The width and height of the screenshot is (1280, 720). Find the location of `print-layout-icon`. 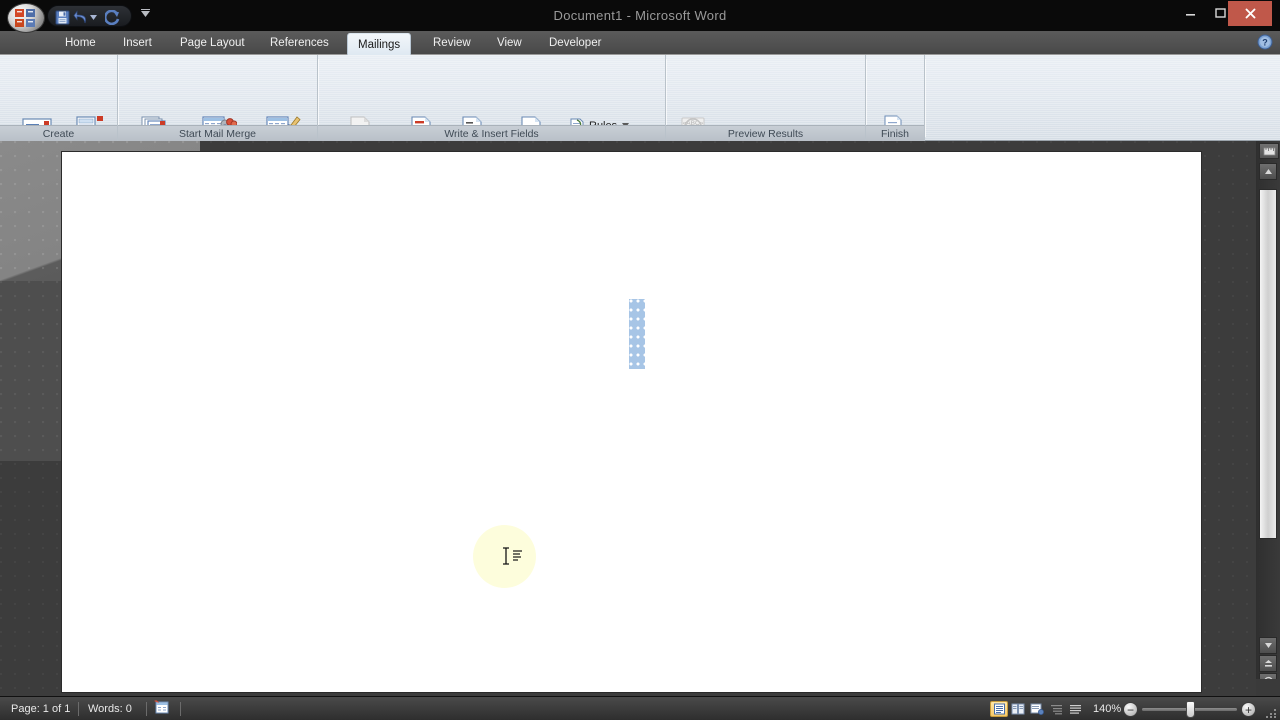

print-layout-icon is located at coordinates (999, 709).